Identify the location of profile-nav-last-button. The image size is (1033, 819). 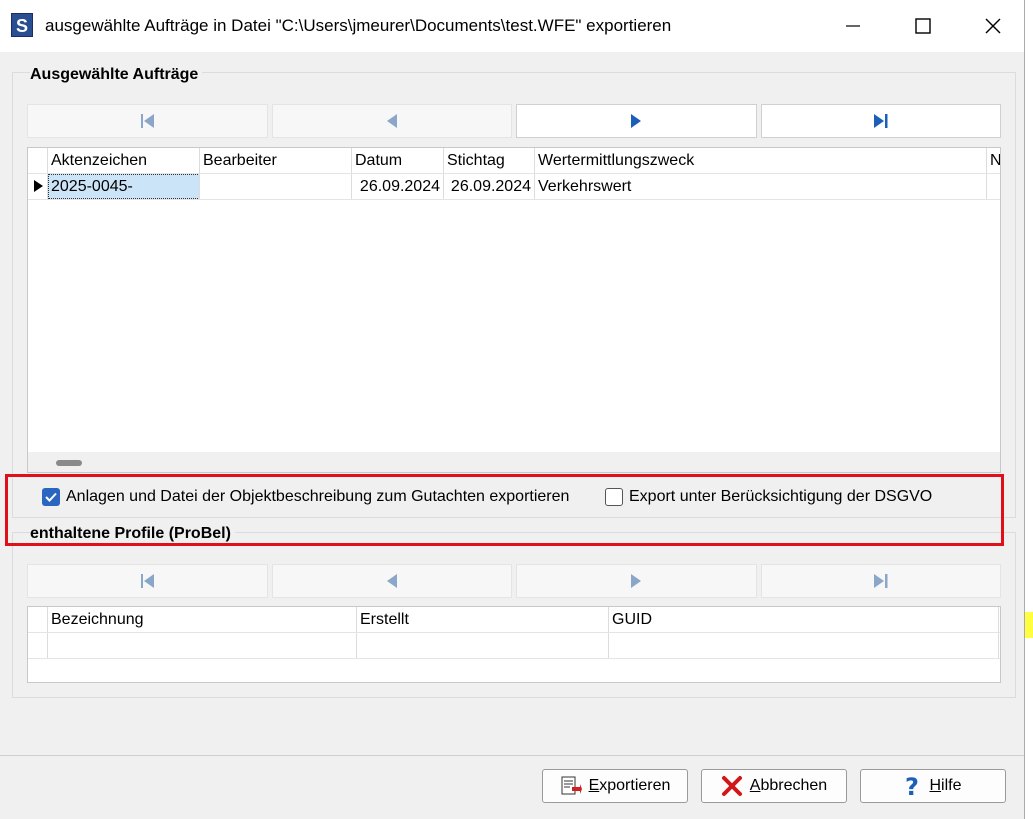
(880, 581).